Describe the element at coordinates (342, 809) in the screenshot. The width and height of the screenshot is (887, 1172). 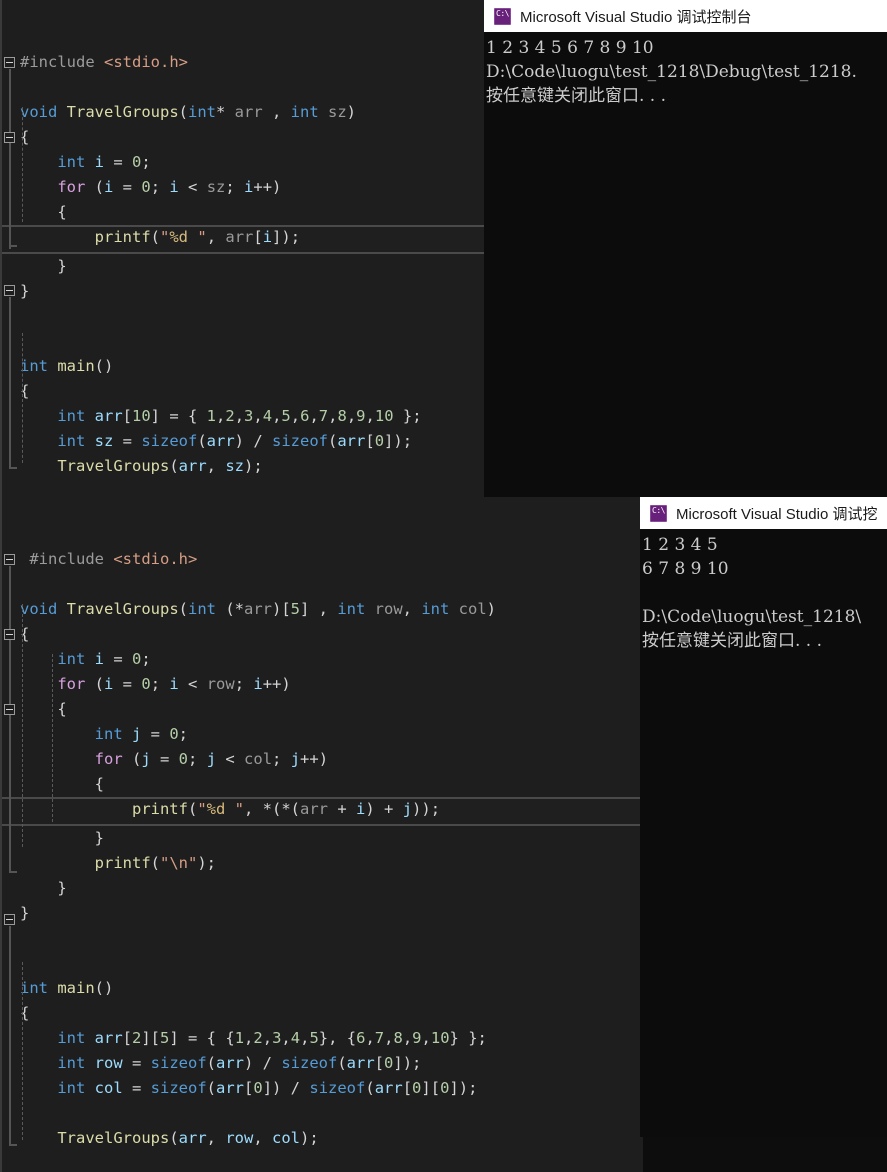
I see `code-token: +` at that location.